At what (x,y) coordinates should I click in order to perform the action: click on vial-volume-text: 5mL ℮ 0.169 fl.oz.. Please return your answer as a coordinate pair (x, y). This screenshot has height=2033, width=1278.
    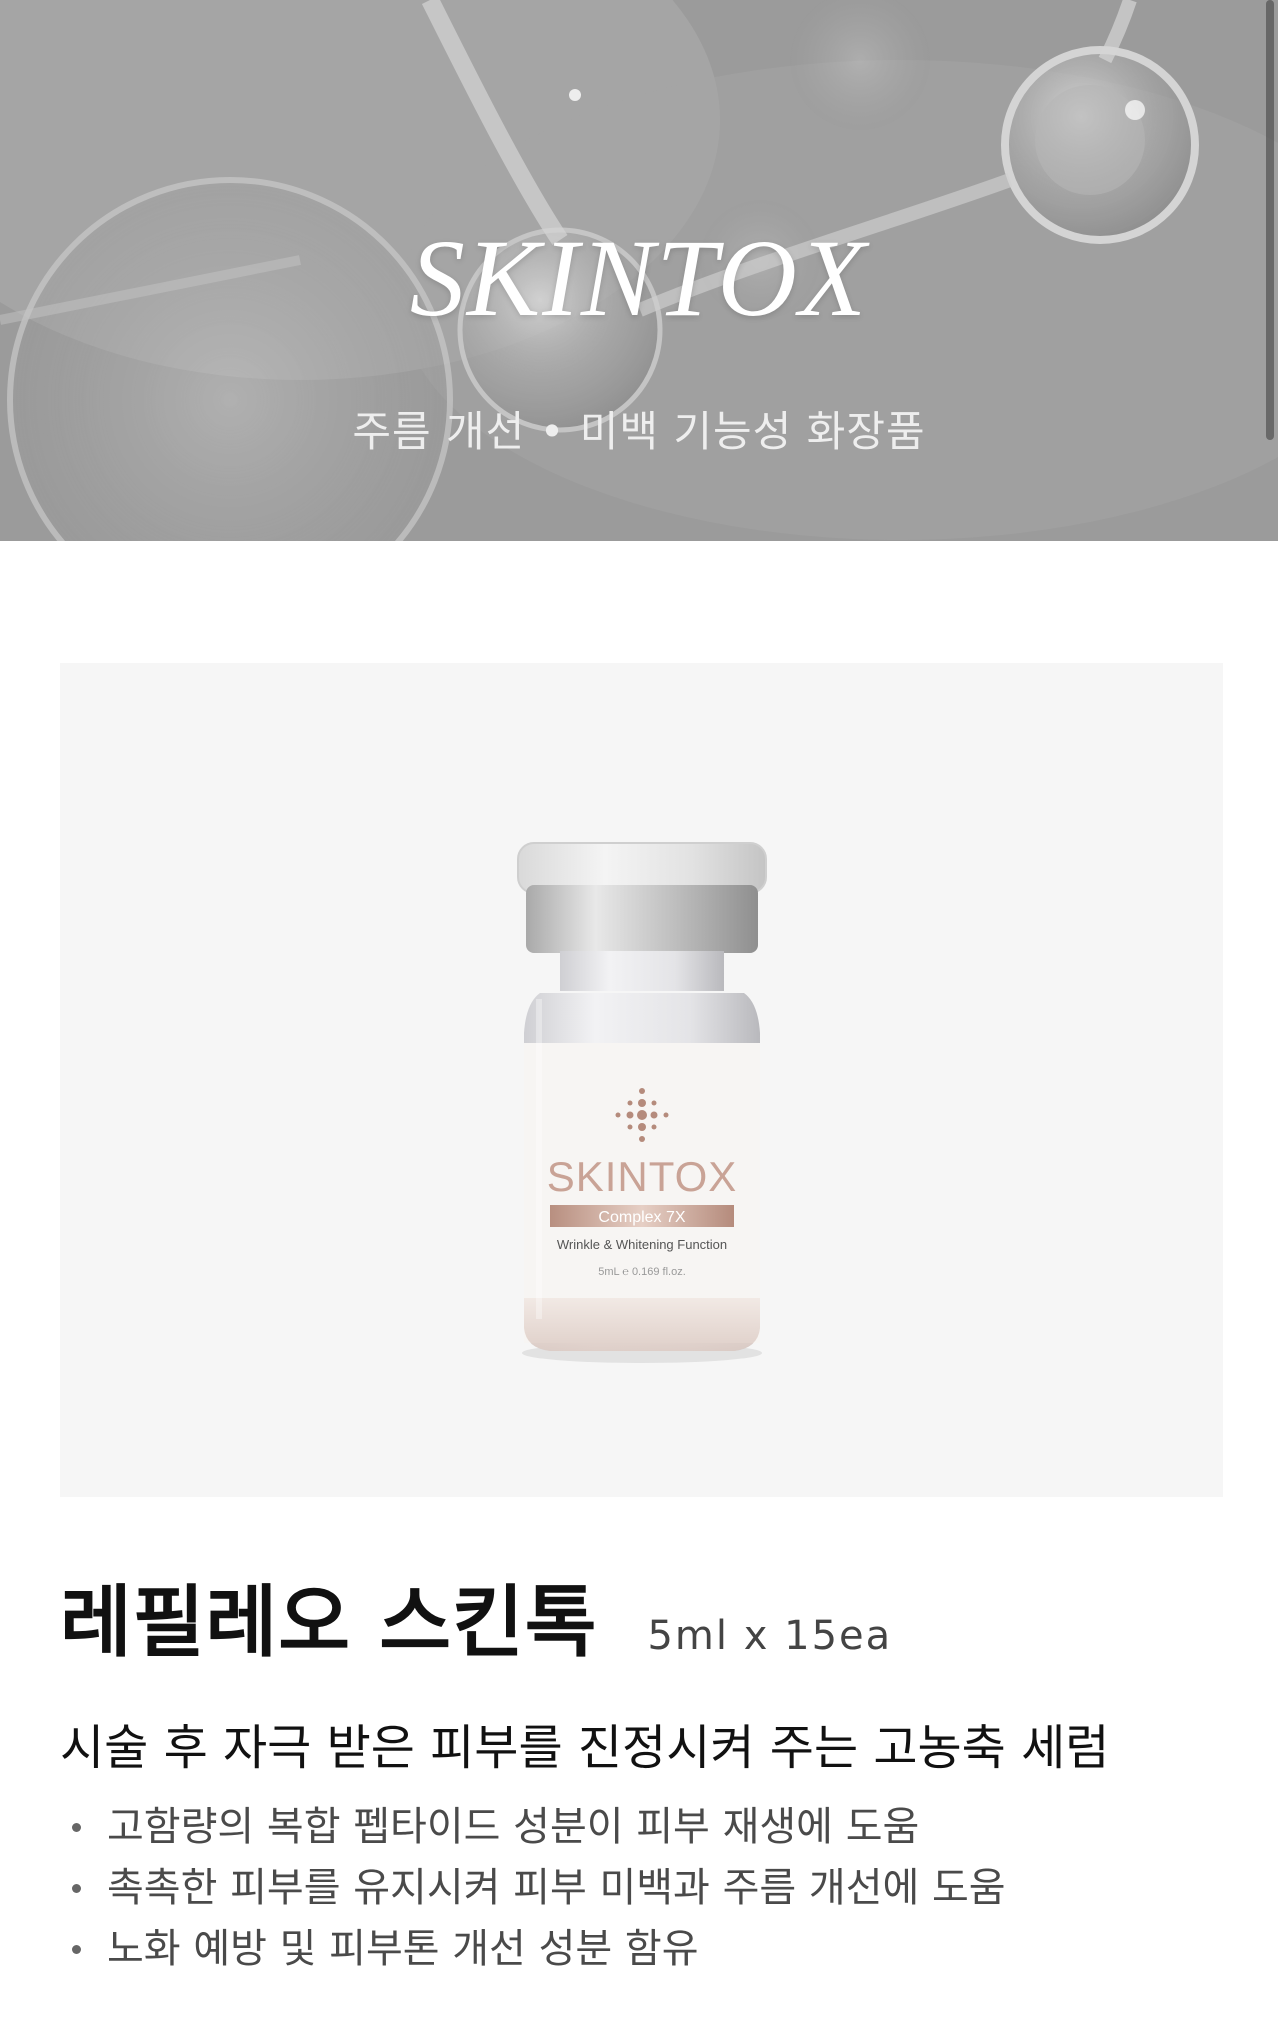
    Looking at the image, I should click on (642, 1272).